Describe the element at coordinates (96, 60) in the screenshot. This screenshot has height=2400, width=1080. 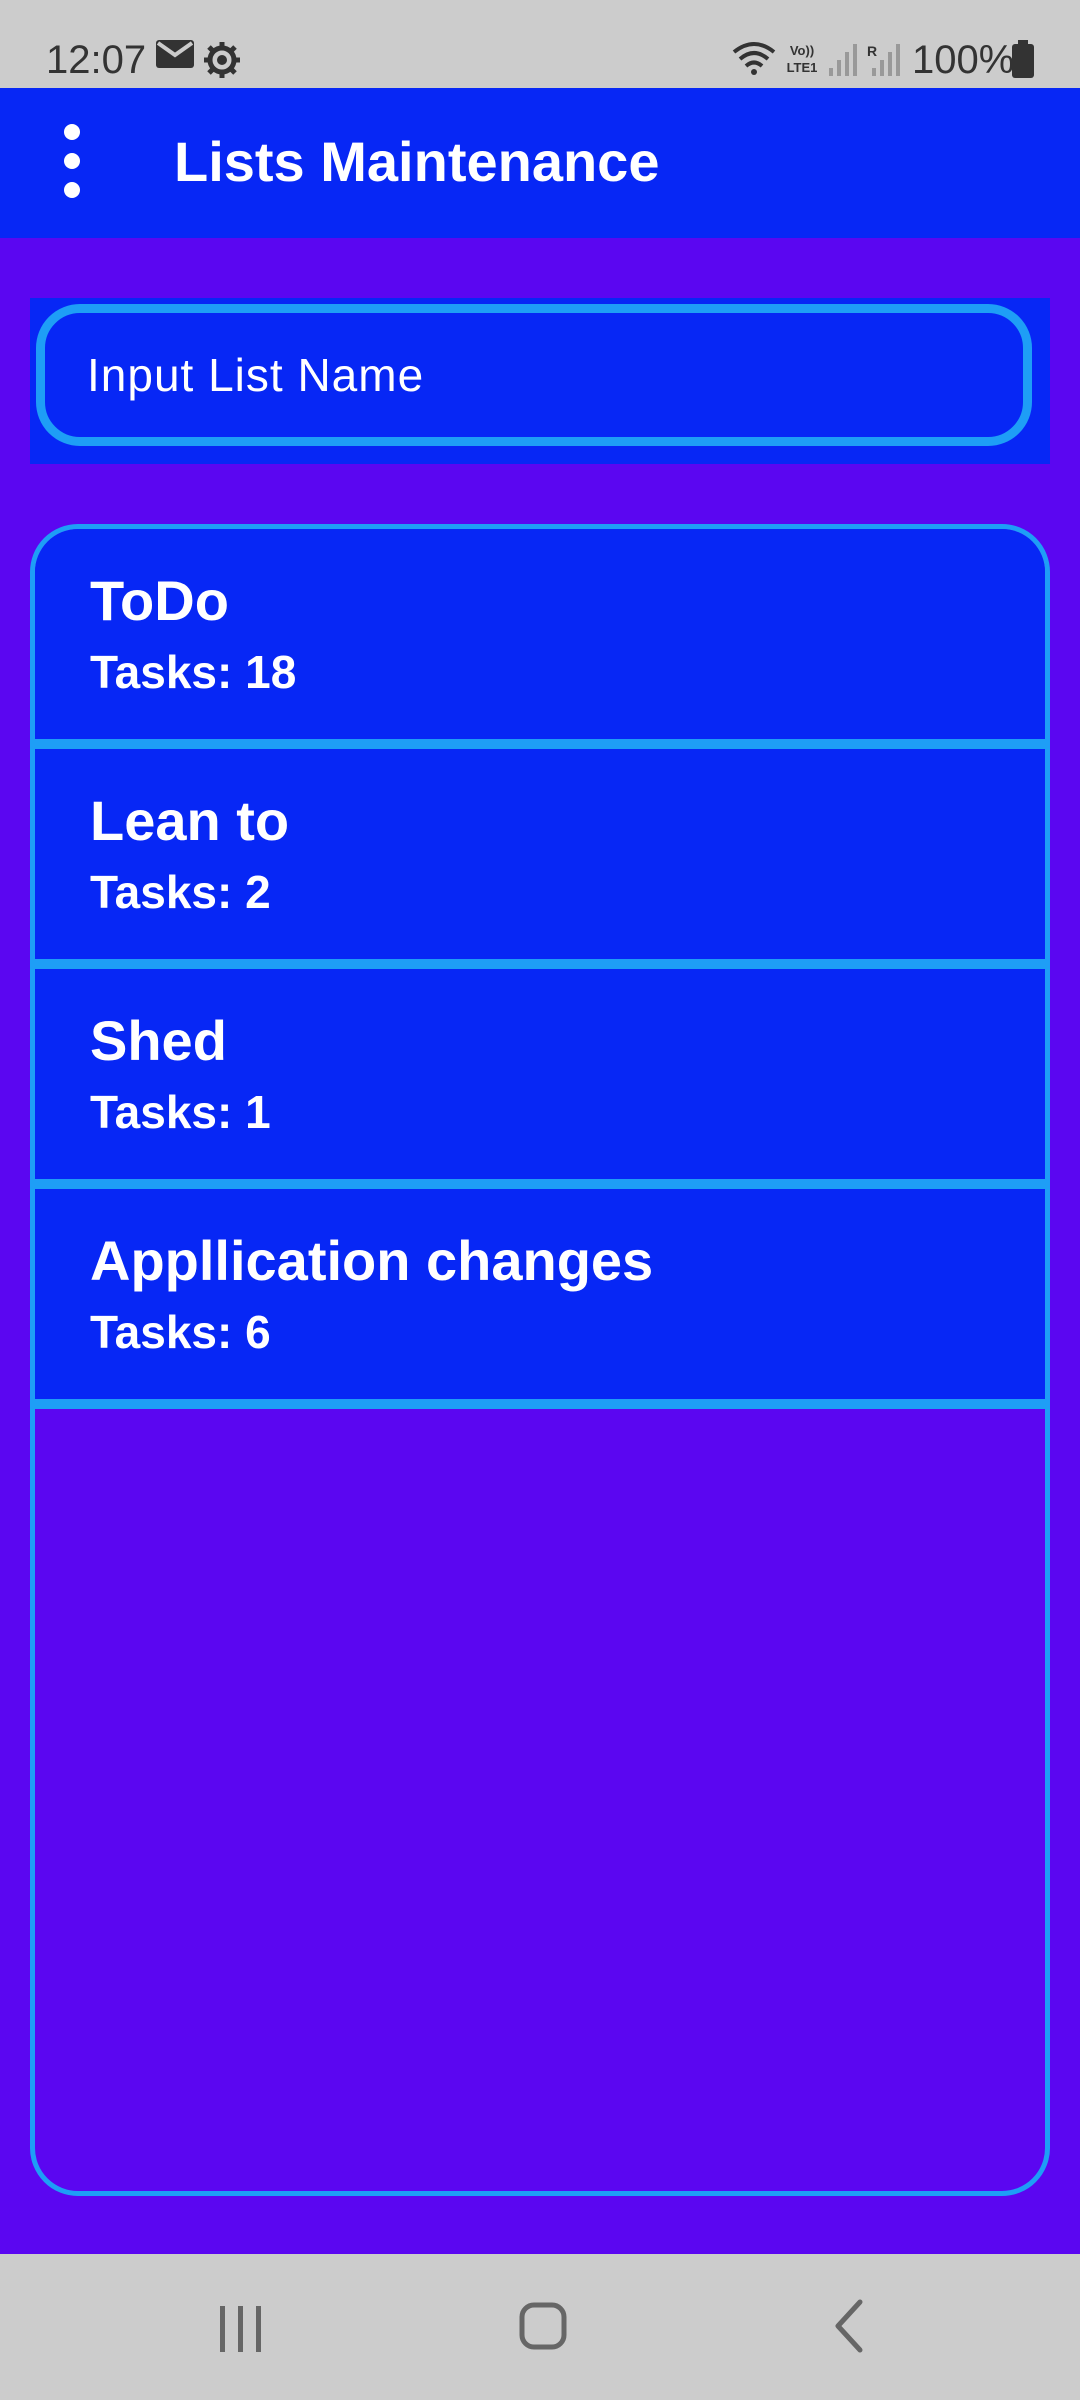
I see `status-time: 12:07` at that location.